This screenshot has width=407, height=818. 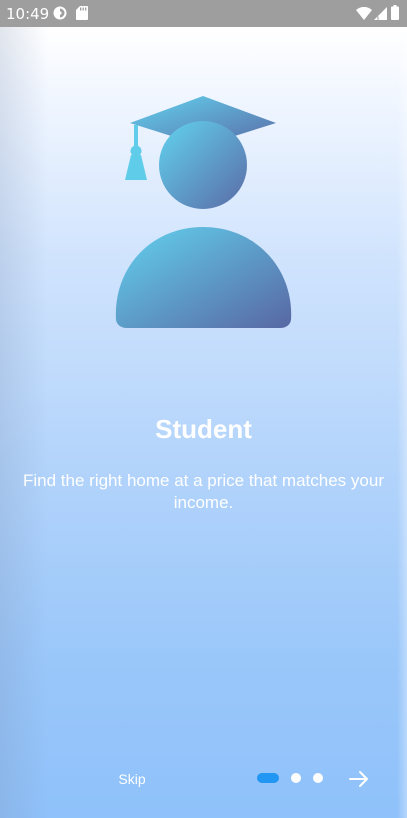 What do you see at coordinates (268, 778) in the screenshot?
I see `page-indicator-dot-active` at bounding box center [268, 778].